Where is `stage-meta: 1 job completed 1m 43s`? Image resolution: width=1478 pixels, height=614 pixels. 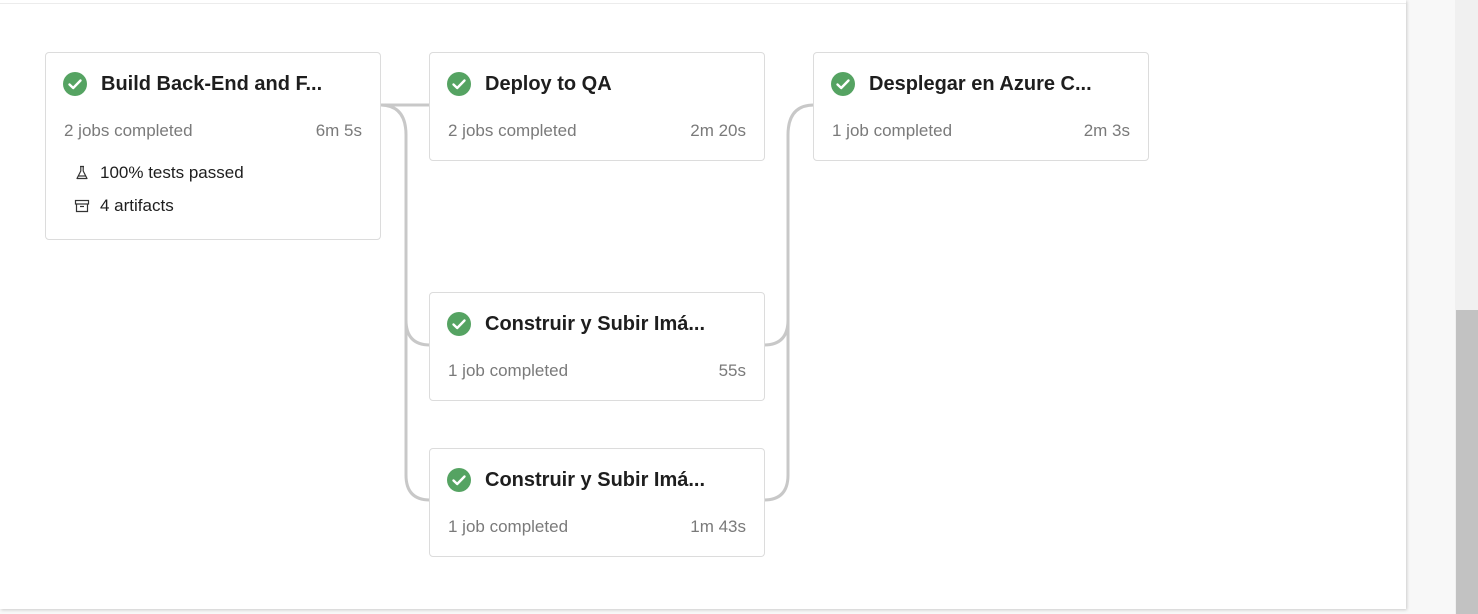
stage-meta: 1 job completed 1m 43s is located at coordinates (597, 527).